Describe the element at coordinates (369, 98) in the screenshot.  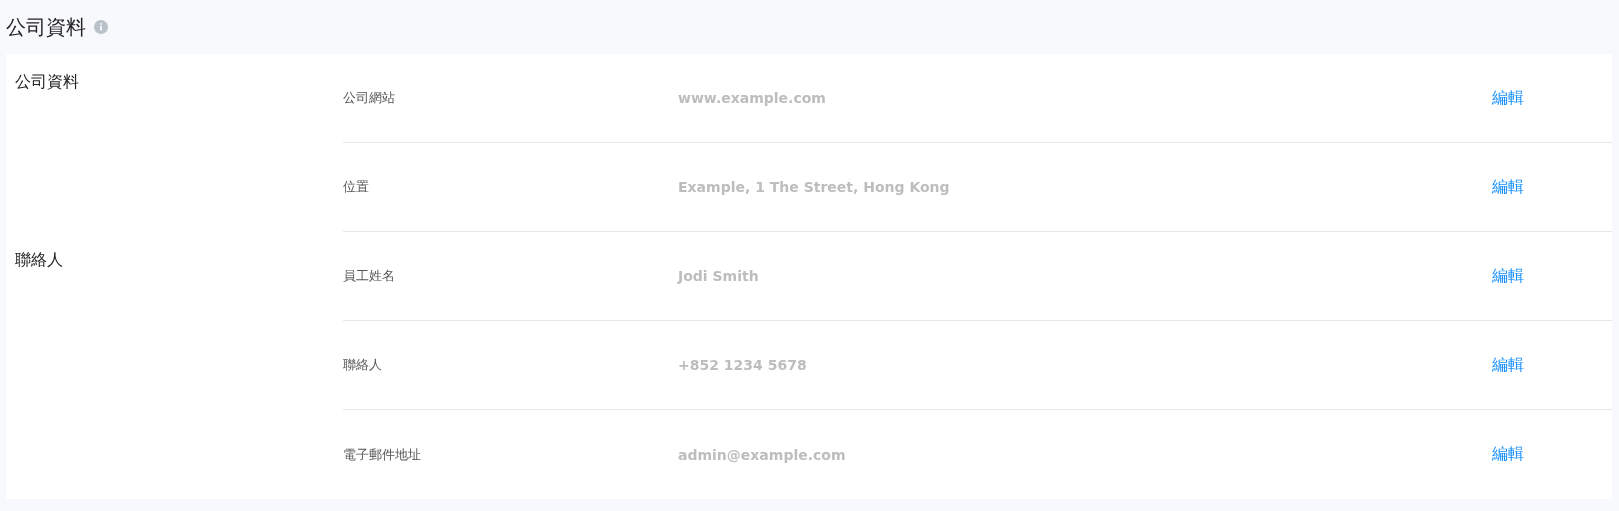
I see `field-label: 公司網站` at that location.